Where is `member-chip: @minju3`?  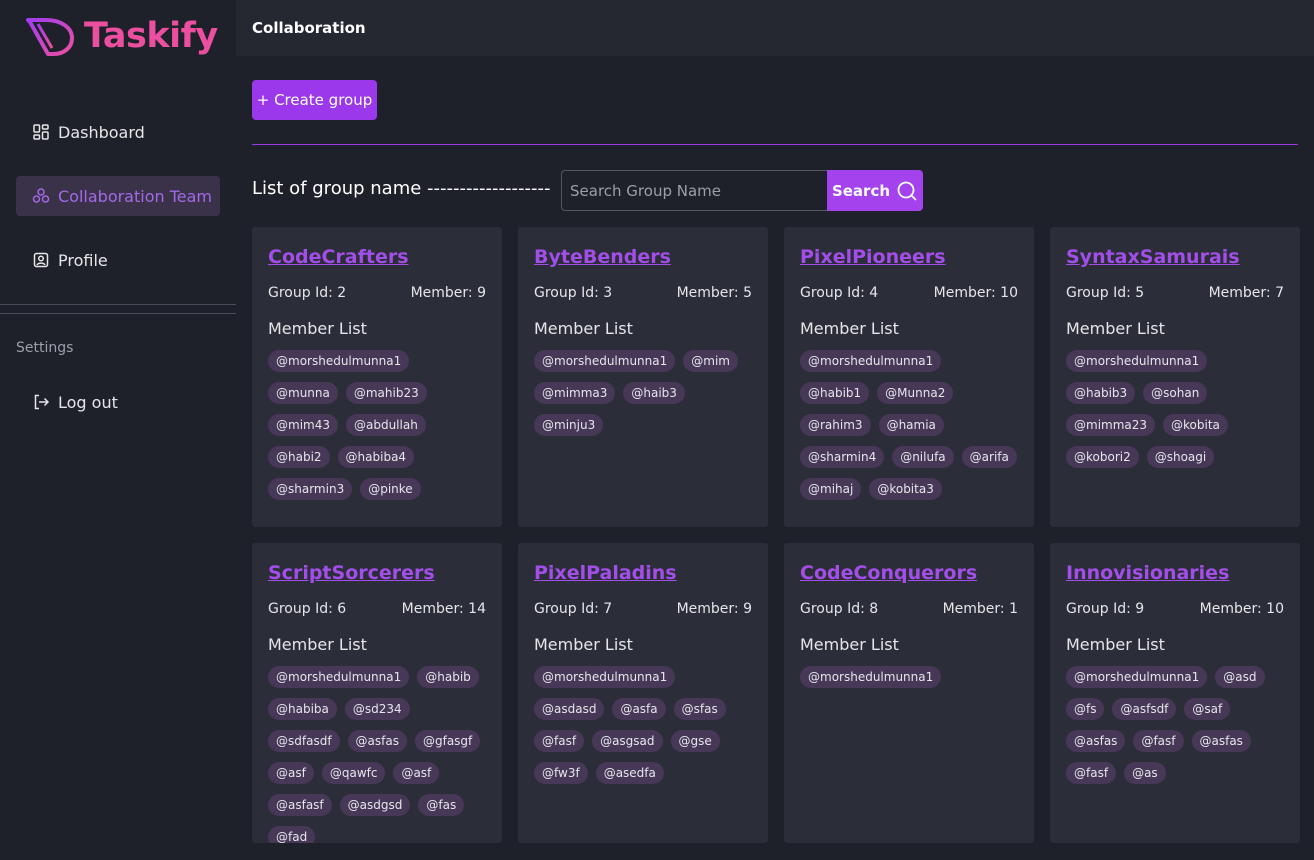
member-chip: @minju3 is located at coordinates (569, 425).